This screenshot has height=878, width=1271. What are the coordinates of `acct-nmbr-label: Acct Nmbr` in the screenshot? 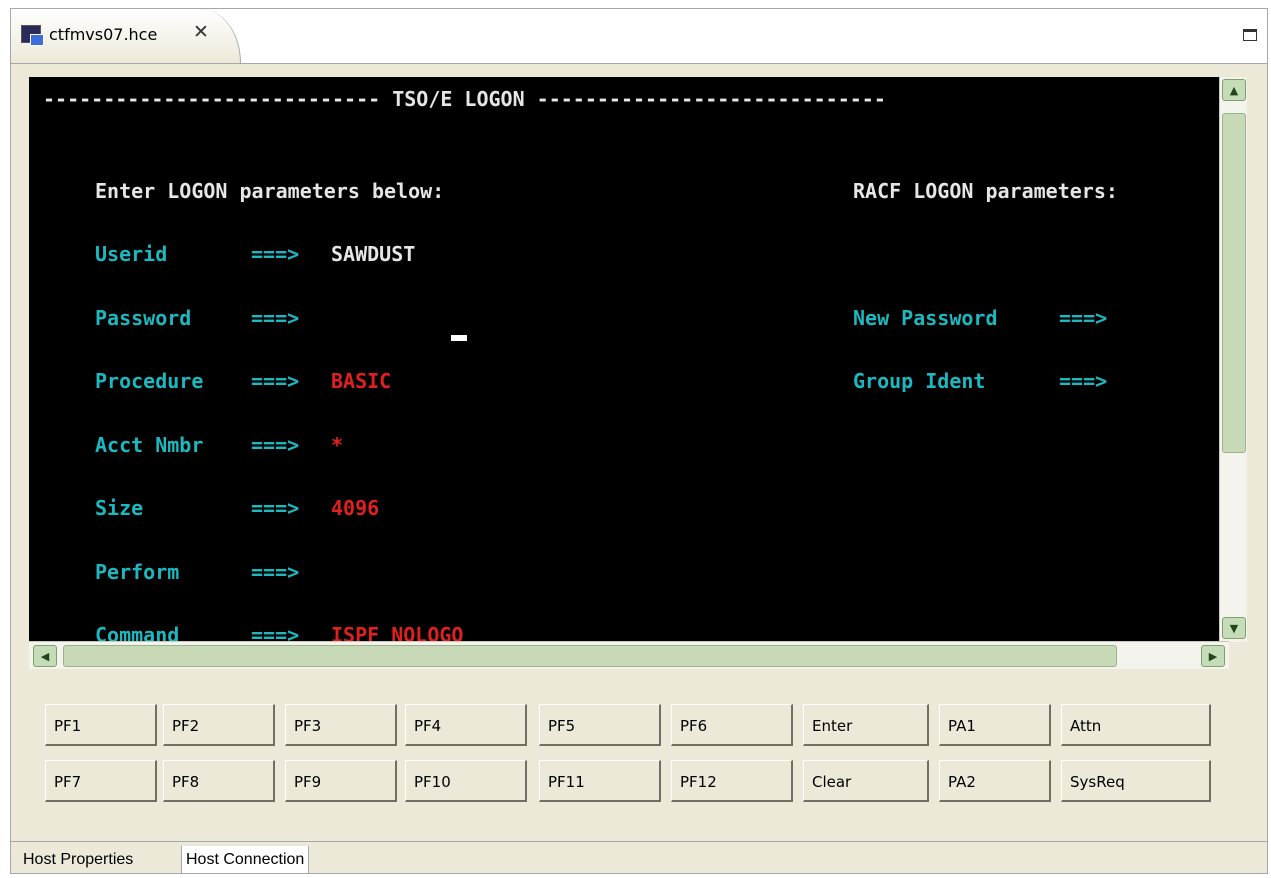 It's located at (149, 445).